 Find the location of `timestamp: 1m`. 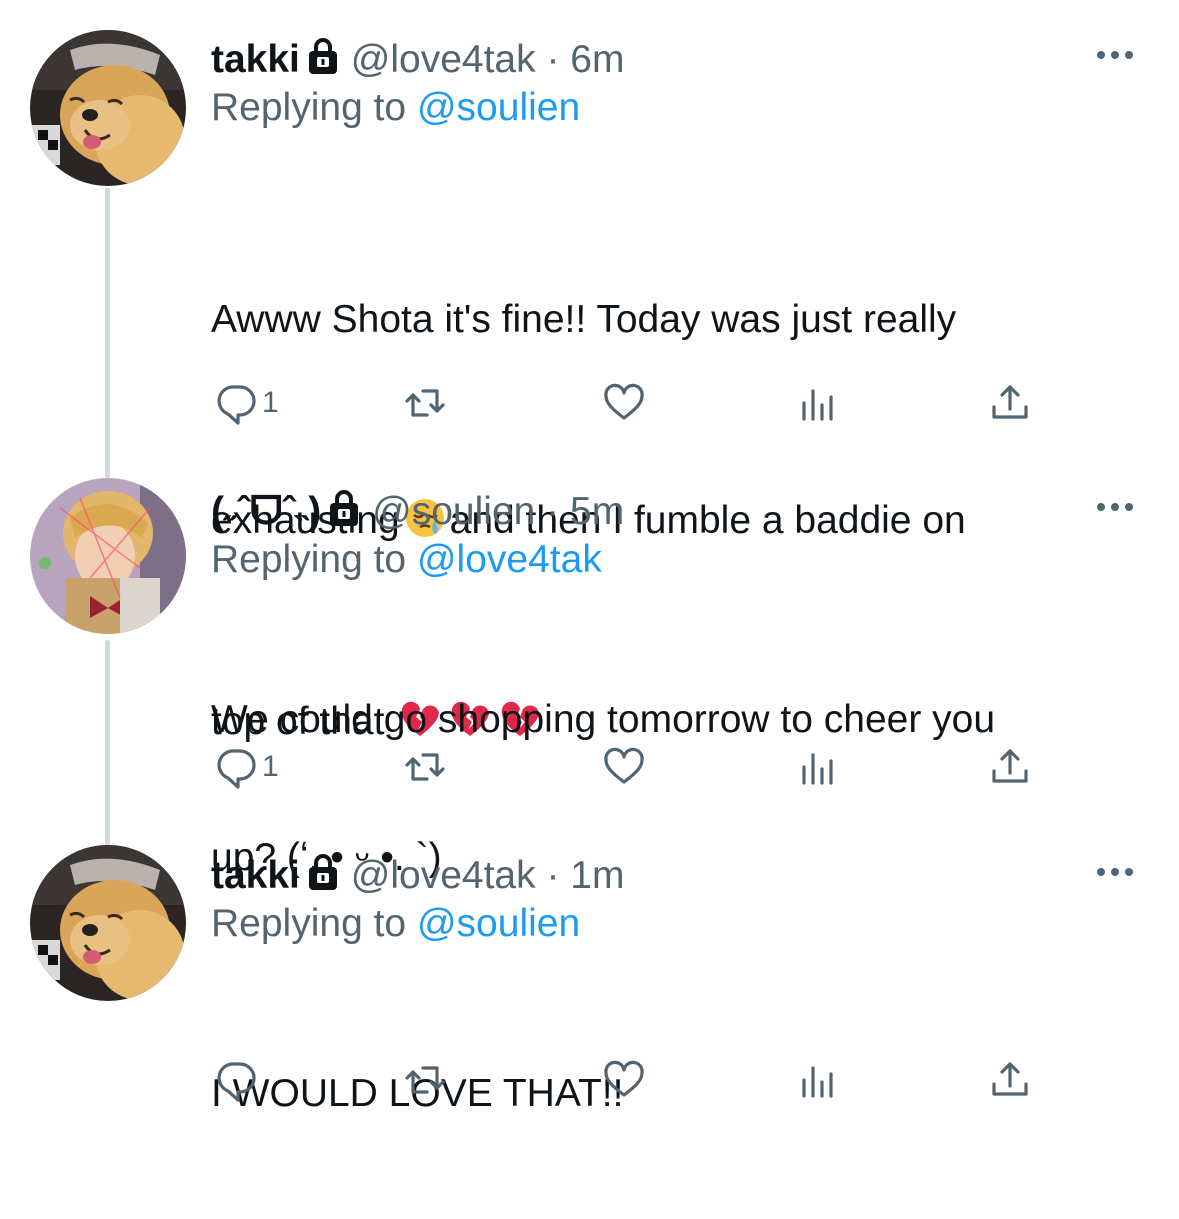

timestamp: 1m is located at coordinates (597, 875).